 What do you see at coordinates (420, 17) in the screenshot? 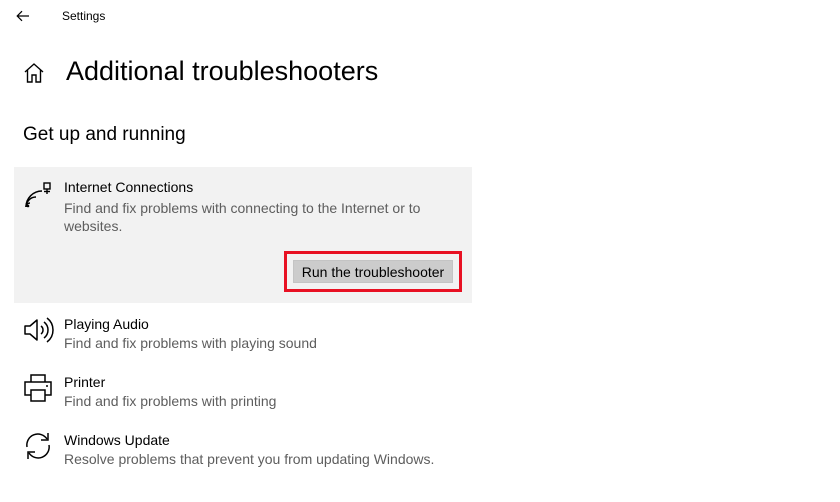
I see `title-bar: Settings` at bounding box center [420, 17].